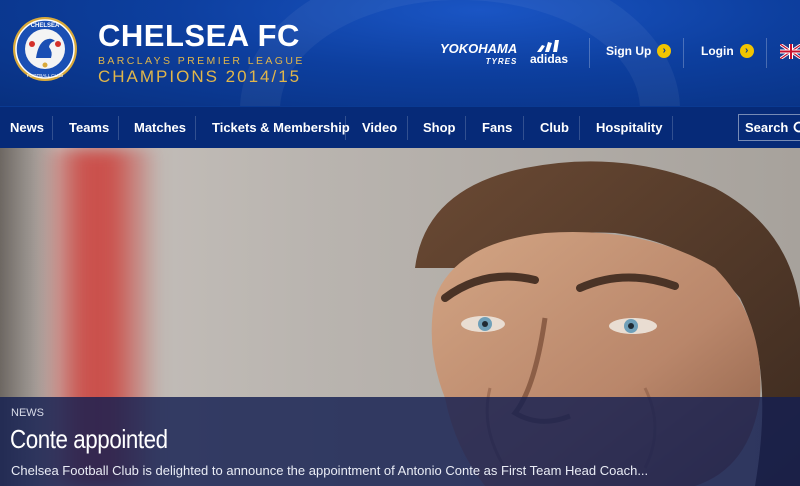  What do you see at coordinates (629, 127) in the screenshot?
I see `nav-item-hospitality: Hospitality` at bounding box center [629, 127].